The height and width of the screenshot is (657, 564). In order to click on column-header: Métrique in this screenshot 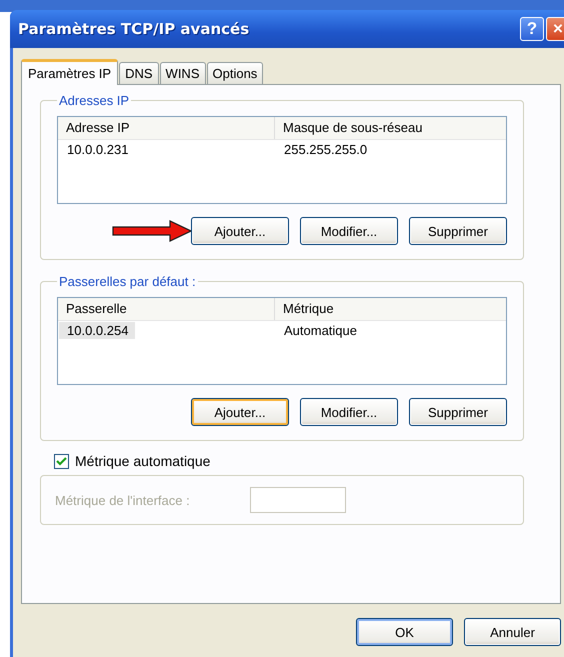, I will do `click(390, 309)`.